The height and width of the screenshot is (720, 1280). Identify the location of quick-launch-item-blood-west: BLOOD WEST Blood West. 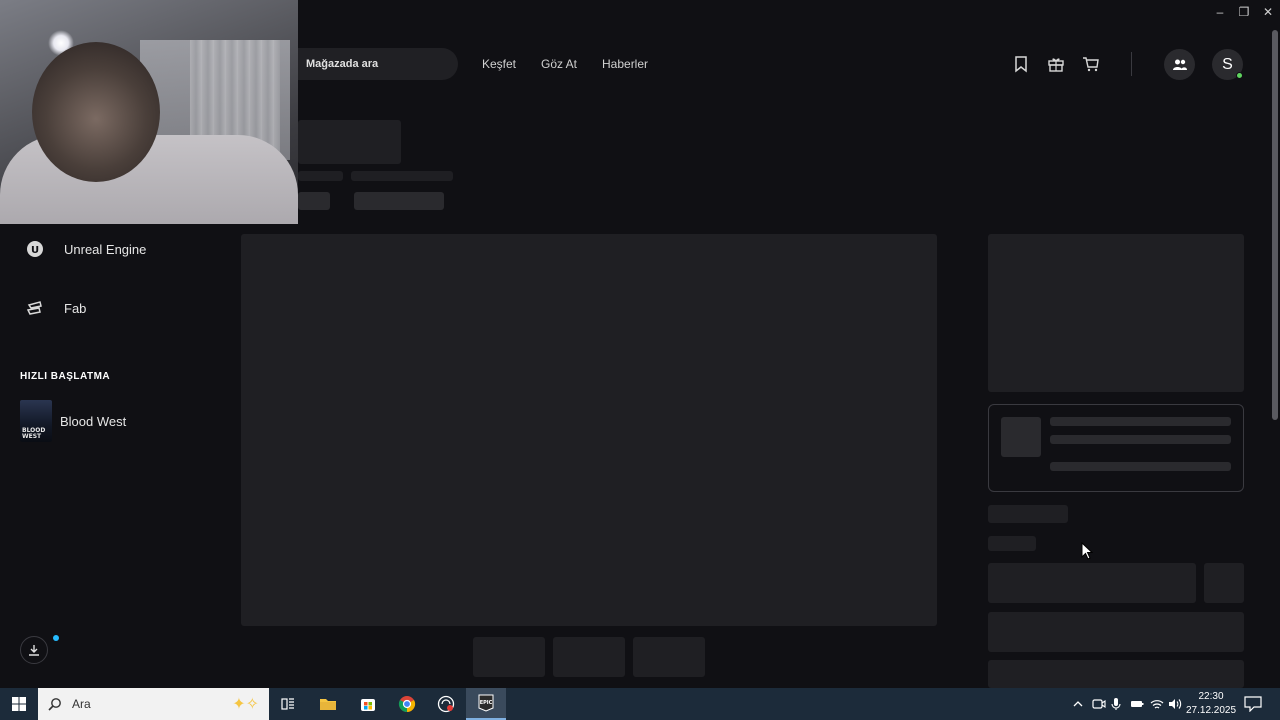
(73, 421).